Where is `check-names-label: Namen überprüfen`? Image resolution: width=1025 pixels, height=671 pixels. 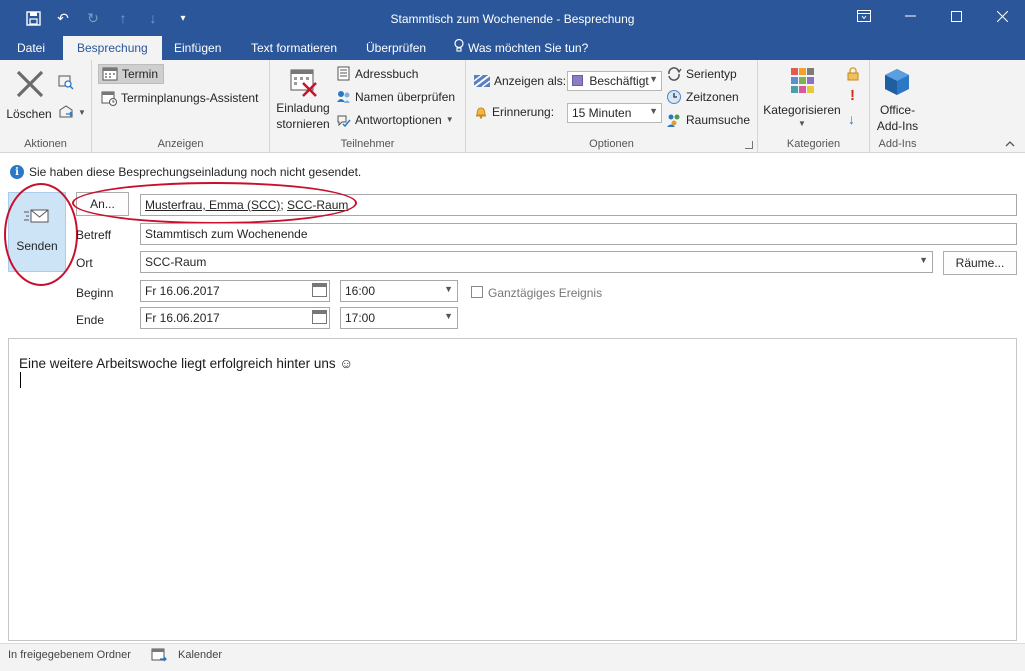
check-names-label: Namen überprüfen is located at coordinates (405, 96).